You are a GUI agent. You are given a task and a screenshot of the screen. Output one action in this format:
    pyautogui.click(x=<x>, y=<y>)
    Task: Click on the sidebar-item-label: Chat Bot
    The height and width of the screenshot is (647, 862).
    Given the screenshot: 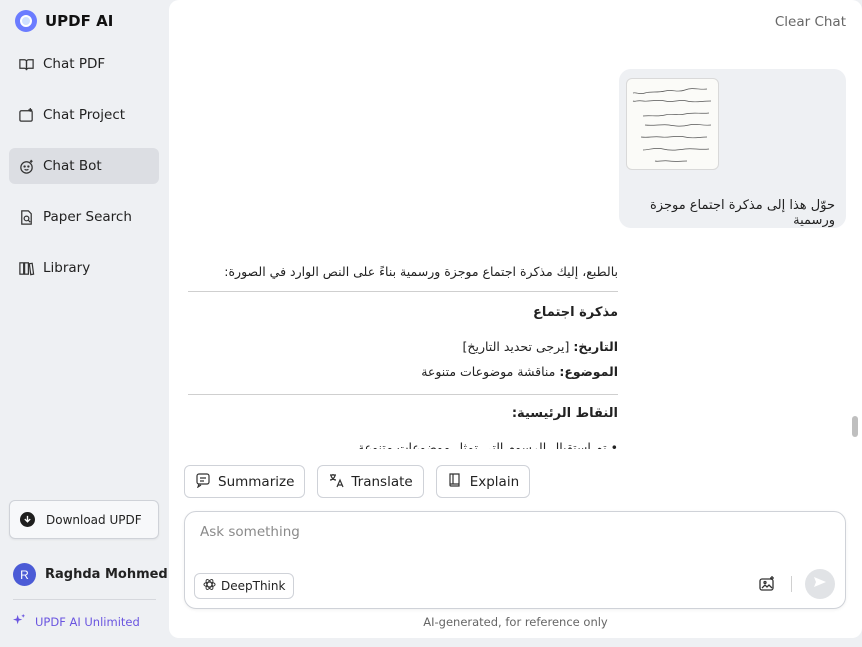 What is the action you would take?
    pyautogui.click(x=72, y=166)
    